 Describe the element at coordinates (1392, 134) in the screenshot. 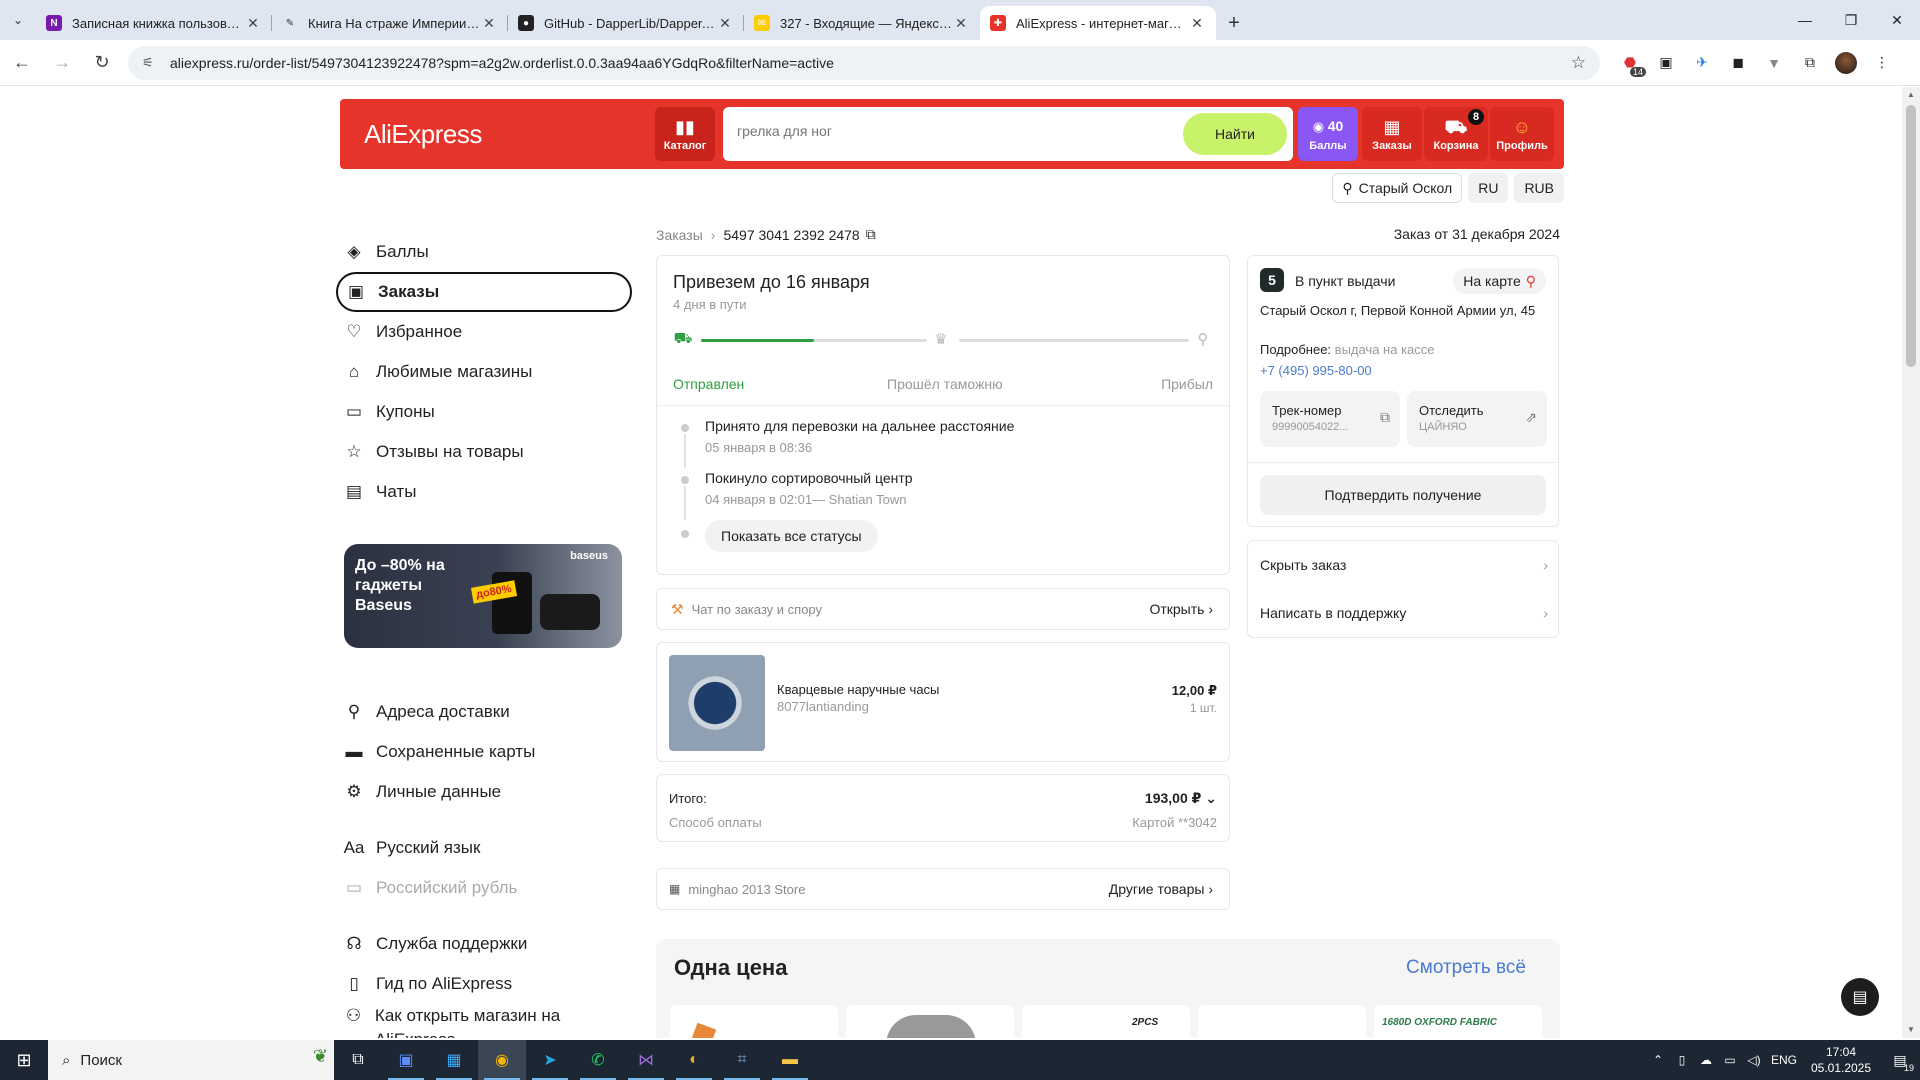

I see `orders-button: ▦ Заказы` at that location.